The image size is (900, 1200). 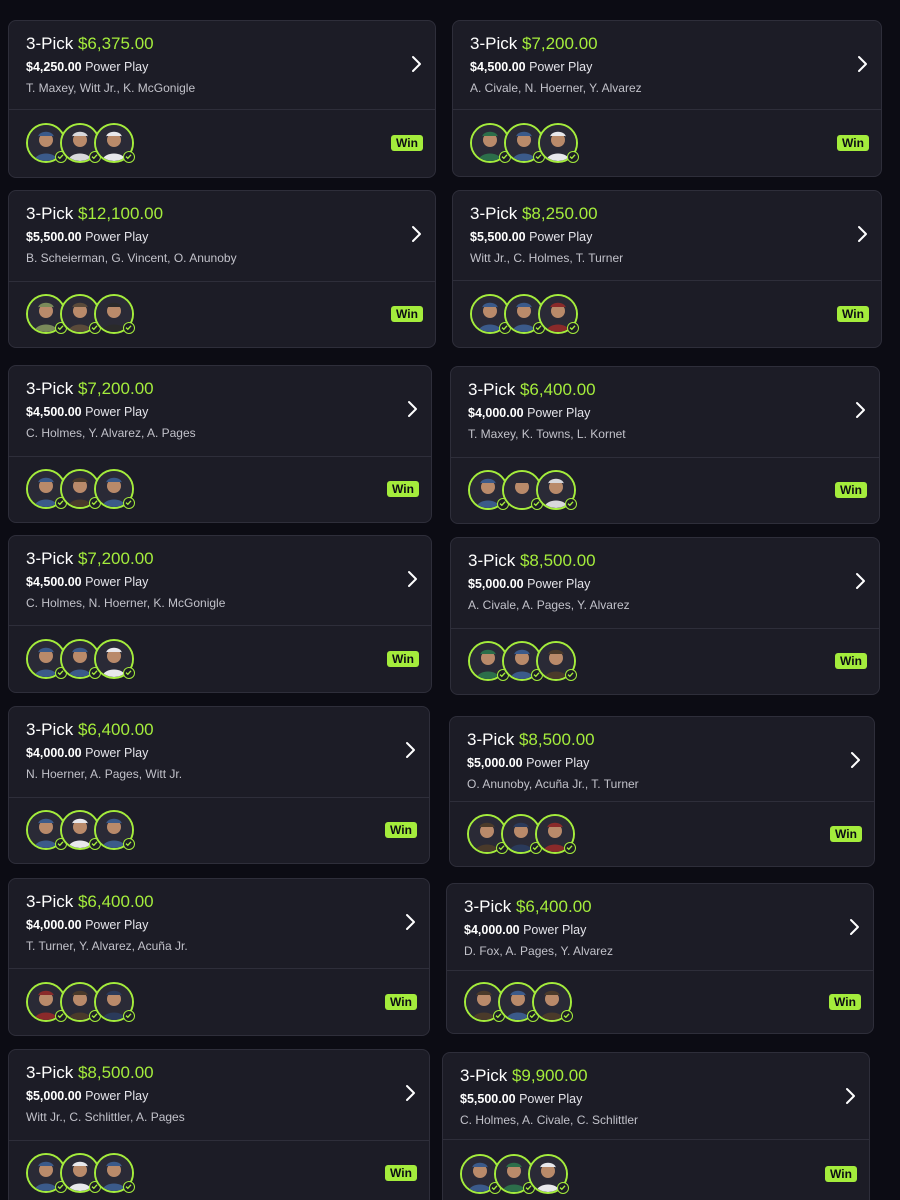 I want to click on payout-amount: $7,200.00, so click(x=115, y=558).